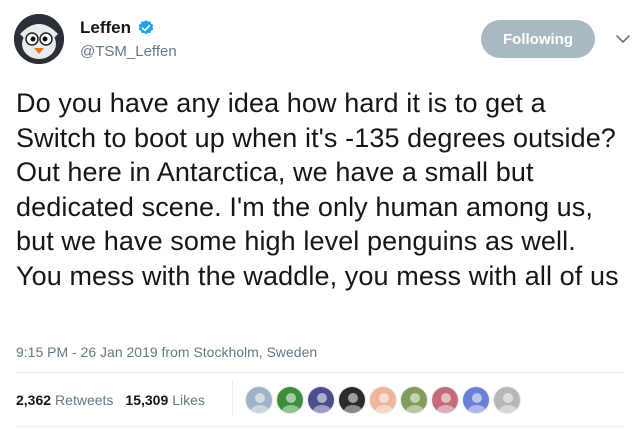  Describe the element at coordinates (147, 400) in the screenshot. I see `likes-count: 15,309` at that location.